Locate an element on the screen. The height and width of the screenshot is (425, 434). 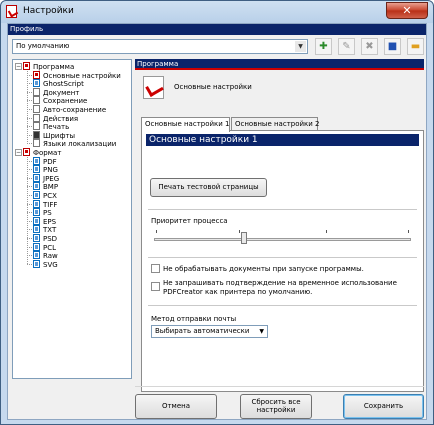
reset-settings-button: Сбросить все настройки is located at coordinates (276, 406).